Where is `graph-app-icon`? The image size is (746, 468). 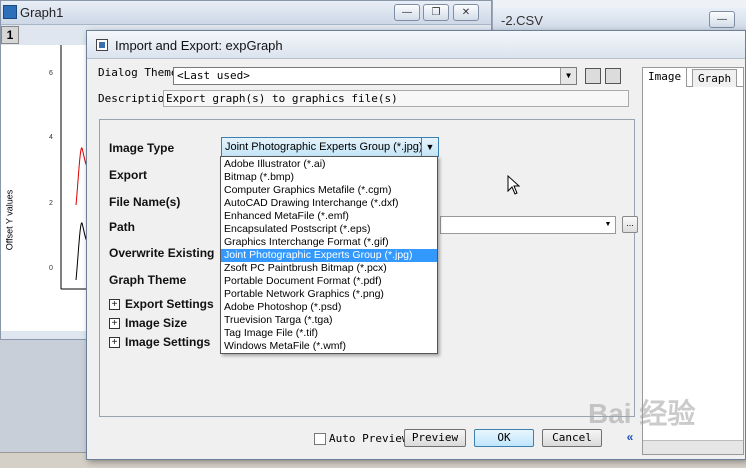 graph-app-icon is located at coordinates (10, 12).